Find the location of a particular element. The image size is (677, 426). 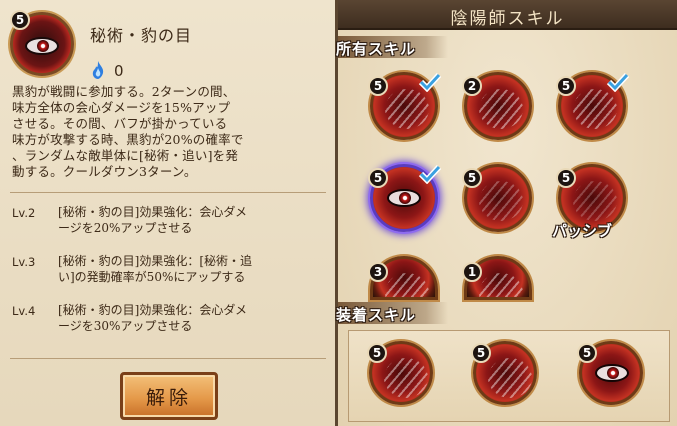

level-upgrade-row: Lv.4 [秘術・豹の目]効果強化：会心ダメ ージを30%アップさせる is located at coordinates (170, 324).